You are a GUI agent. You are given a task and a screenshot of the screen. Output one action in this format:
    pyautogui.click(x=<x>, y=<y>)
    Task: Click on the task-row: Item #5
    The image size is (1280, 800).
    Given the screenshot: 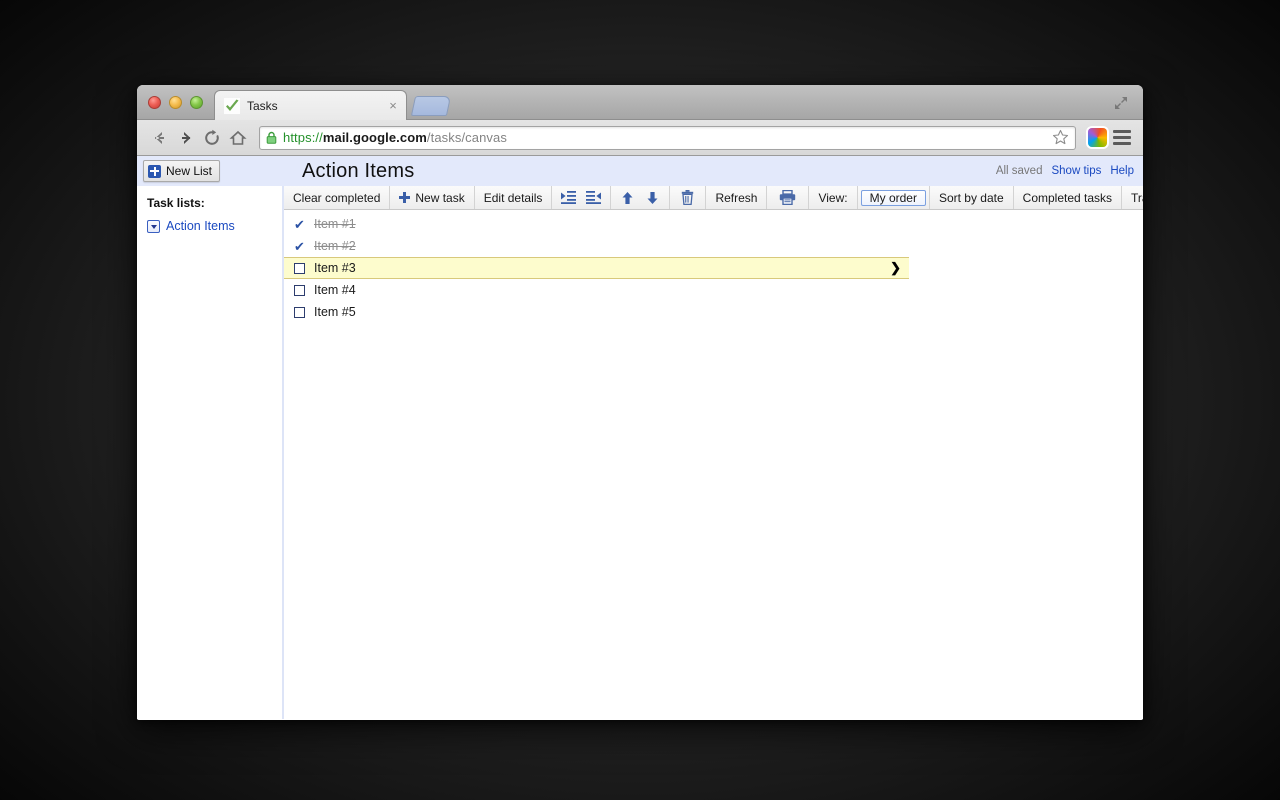 What is the action you would take?
    pyautogui.click(x=713, y=312)
    